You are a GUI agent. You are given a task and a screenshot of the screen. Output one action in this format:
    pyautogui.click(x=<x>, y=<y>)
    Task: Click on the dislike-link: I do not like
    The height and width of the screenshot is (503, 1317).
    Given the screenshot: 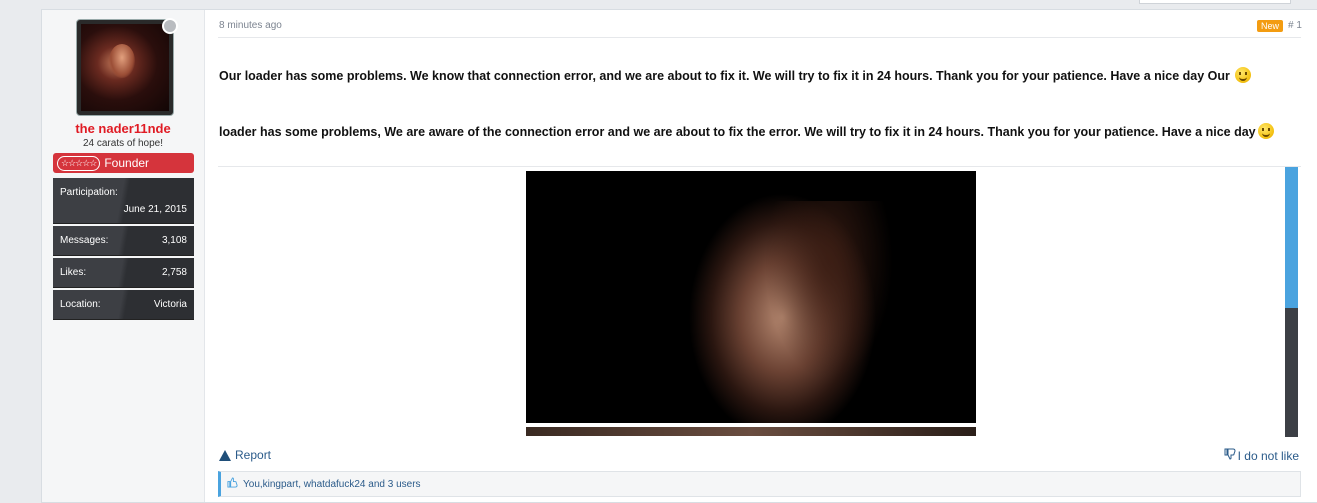 What is the action you would take?
    pyautogui.click(x=1261, y=455)
    